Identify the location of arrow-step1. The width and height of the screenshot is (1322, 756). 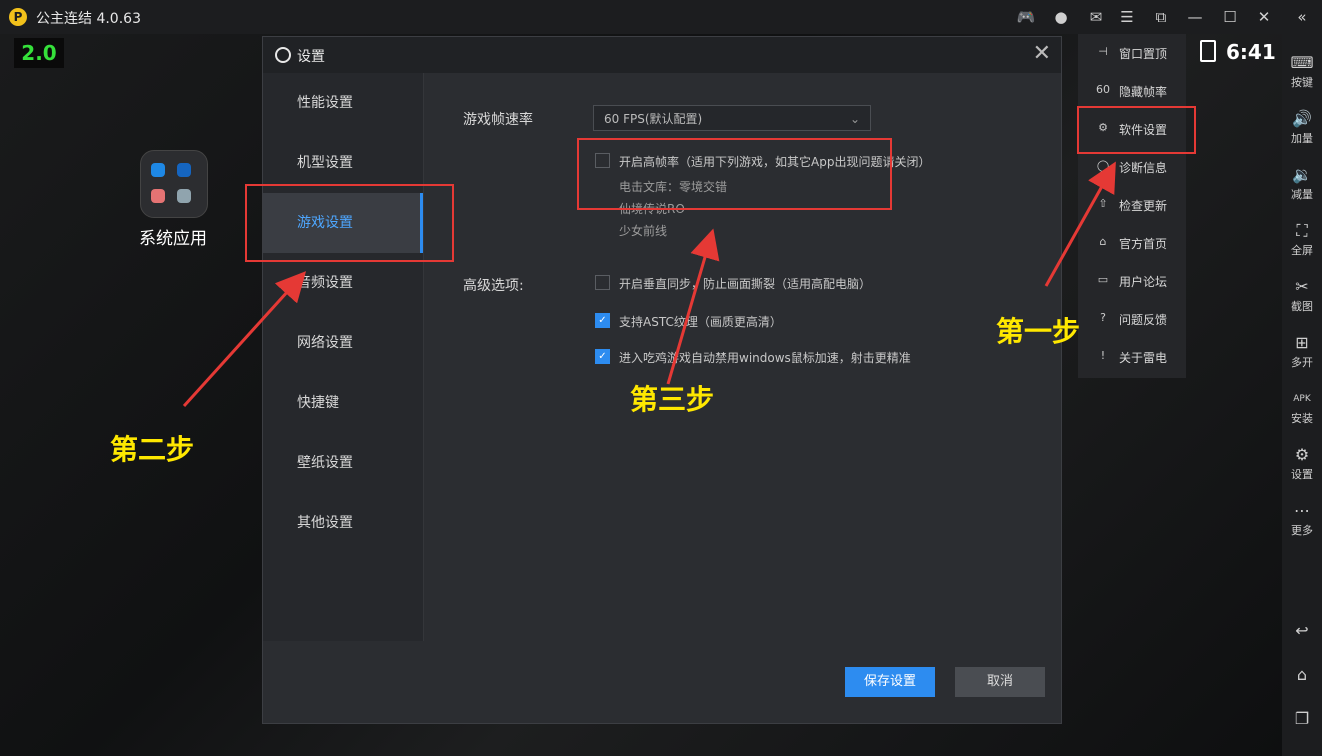
(1080, 224).